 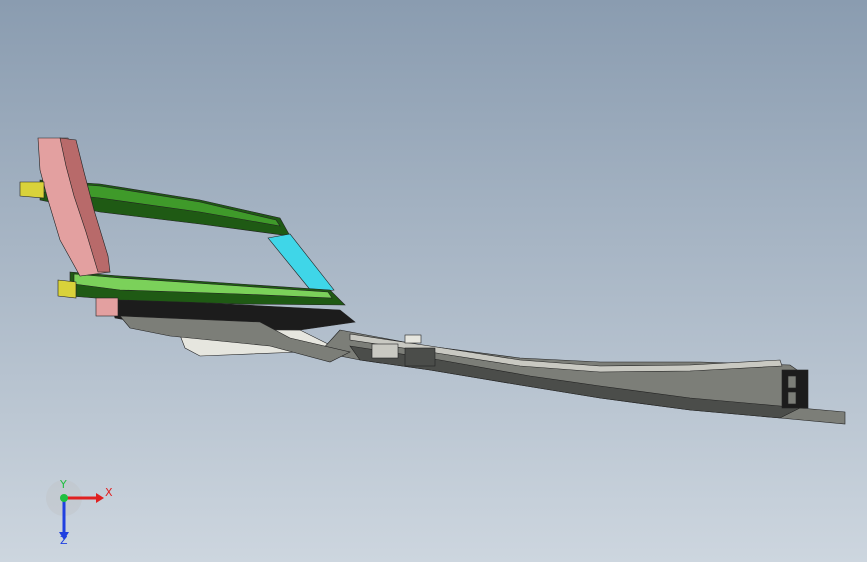 What do you see at coordinates (792, 382) in the screenshot?
I see `model-end-connector-inner` at bounding box center [792, 382].